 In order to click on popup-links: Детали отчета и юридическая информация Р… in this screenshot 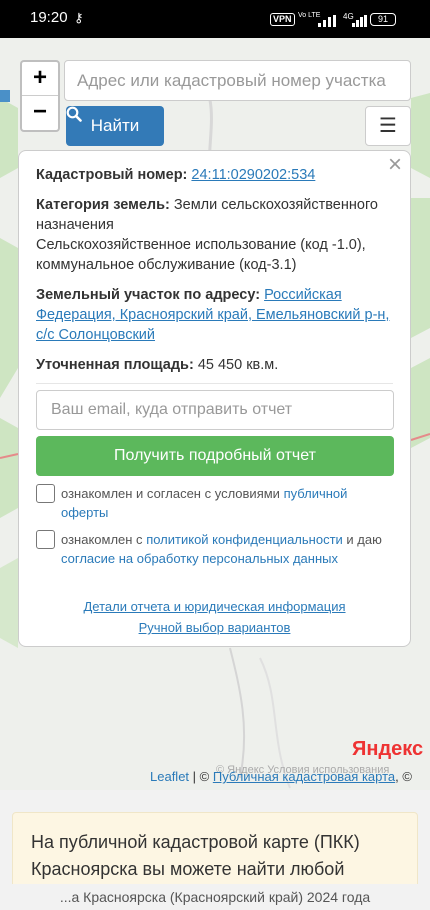, I will do `click(214, 617)`.